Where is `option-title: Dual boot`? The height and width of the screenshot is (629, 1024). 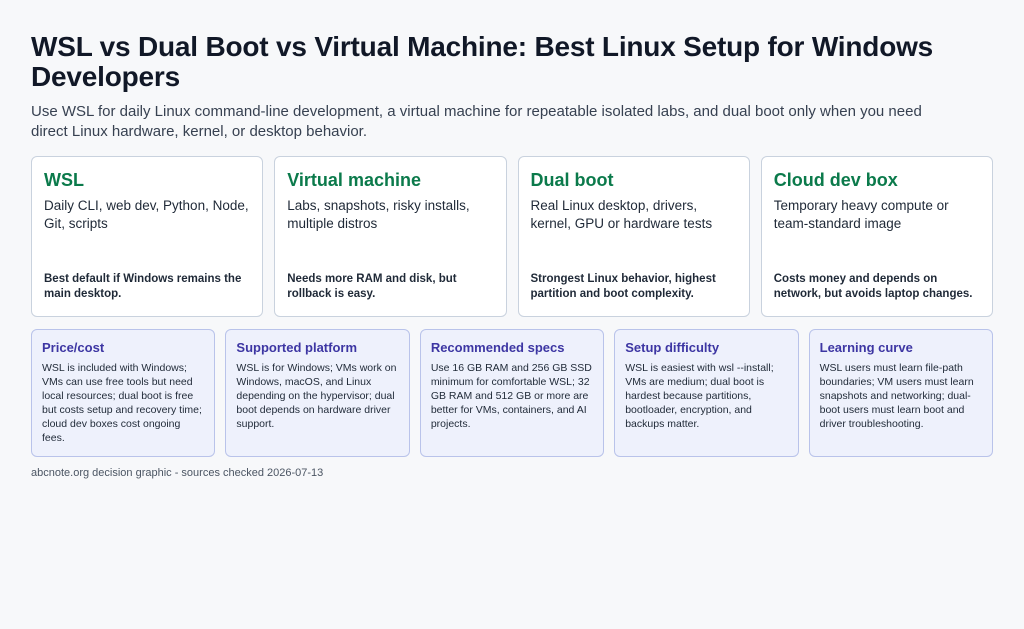 option-title: Dual boot is located at coordinates (572, 180).